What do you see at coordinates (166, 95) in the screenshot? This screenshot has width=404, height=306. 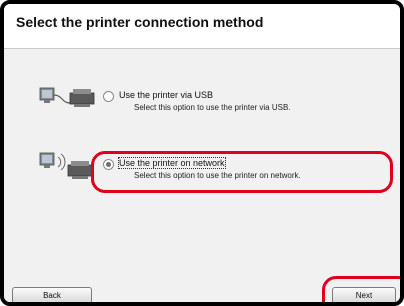 I see `usb-option-label: Use the printer via USB` at bounding box center [166, 95].